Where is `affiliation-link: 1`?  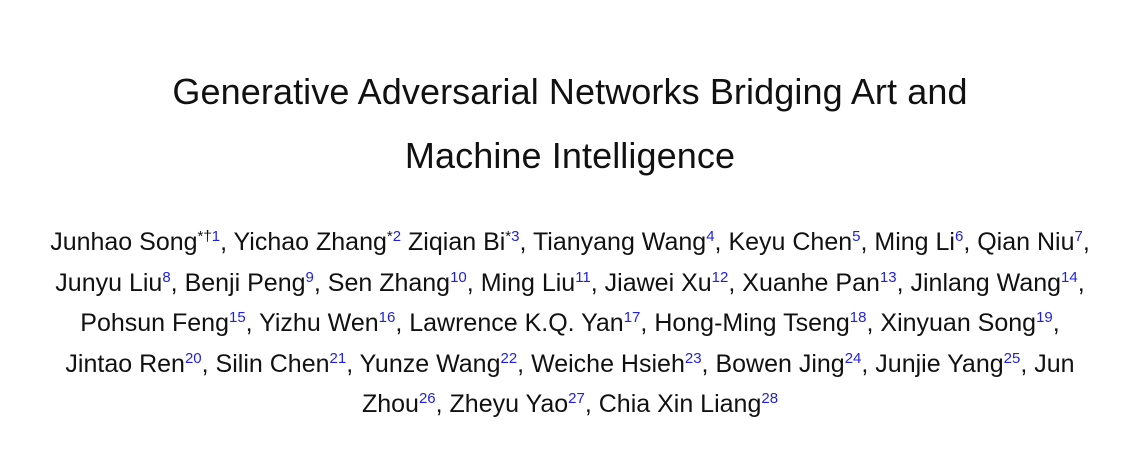 affiliation-link: 1 is located at coordinates (216, 236).